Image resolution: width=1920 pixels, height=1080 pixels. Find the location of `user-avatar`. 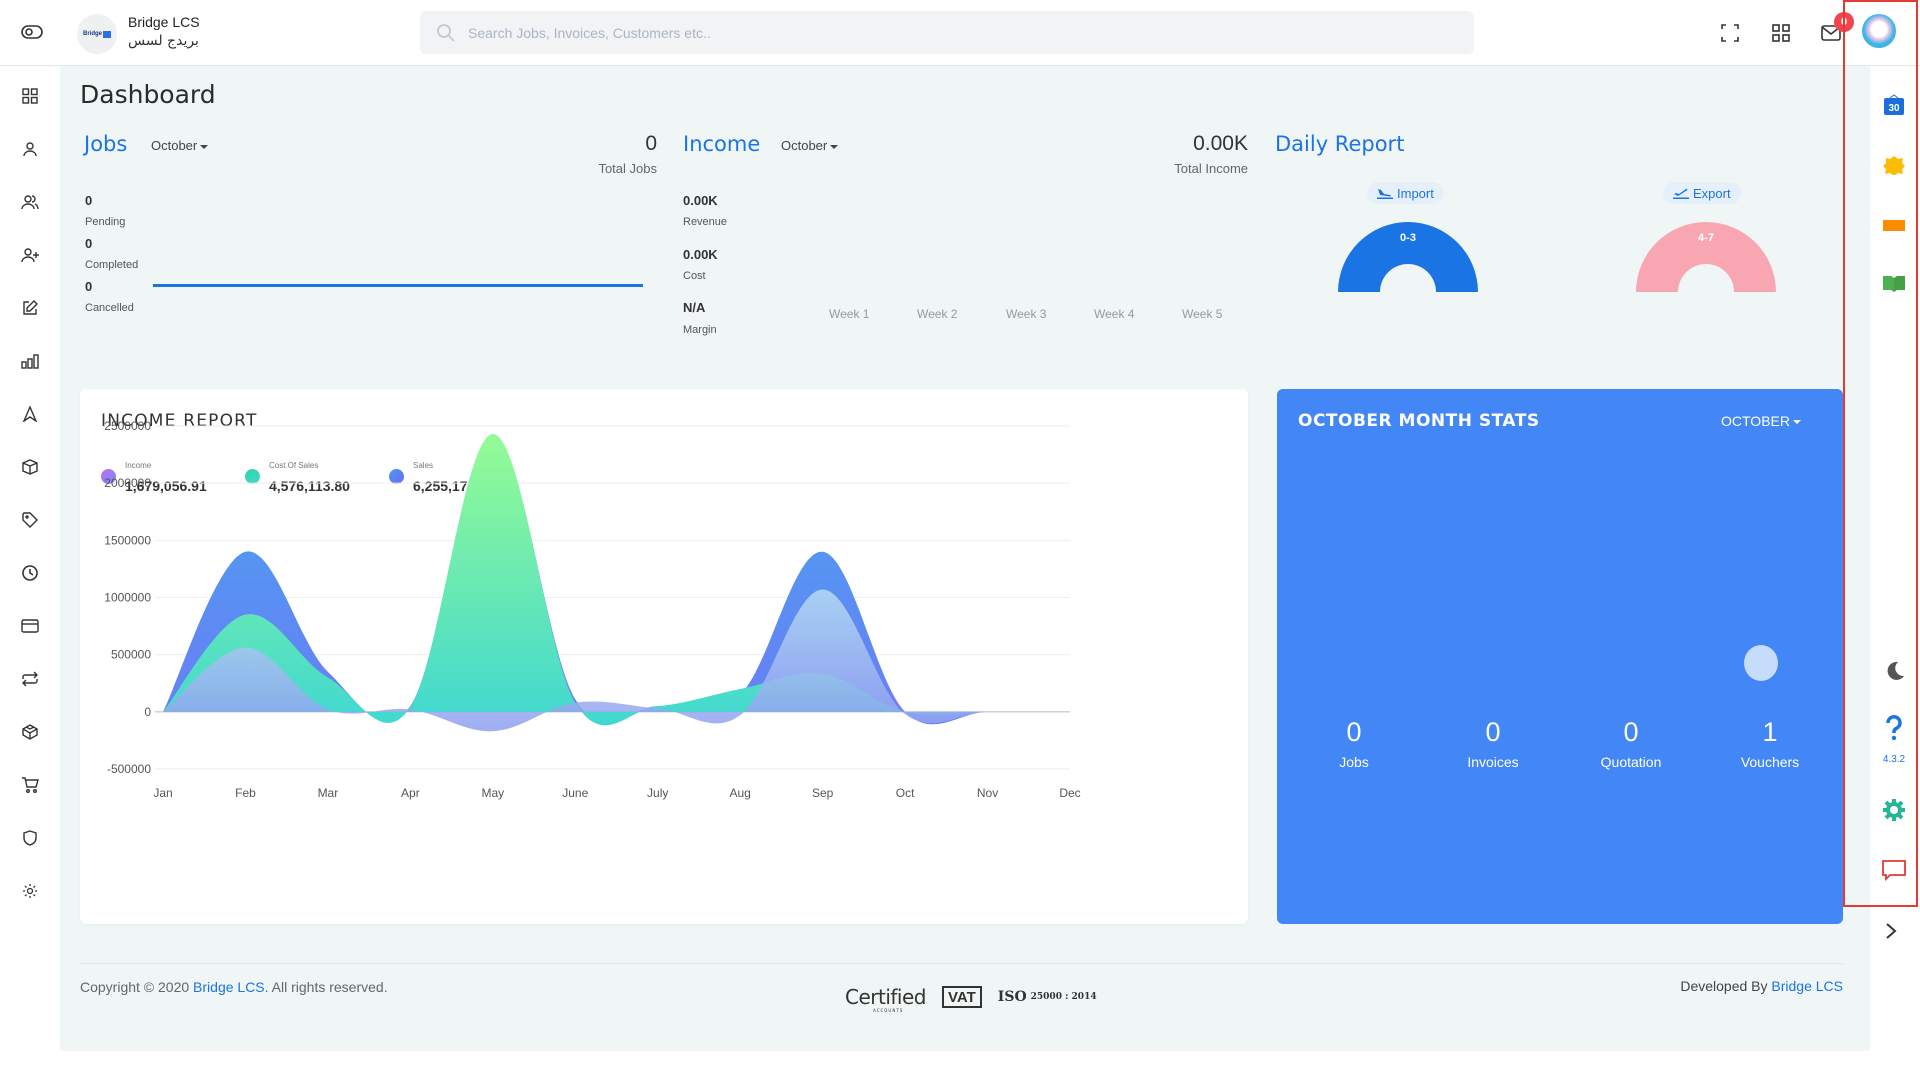

user-avatar is located at coordinates (1879, 31).